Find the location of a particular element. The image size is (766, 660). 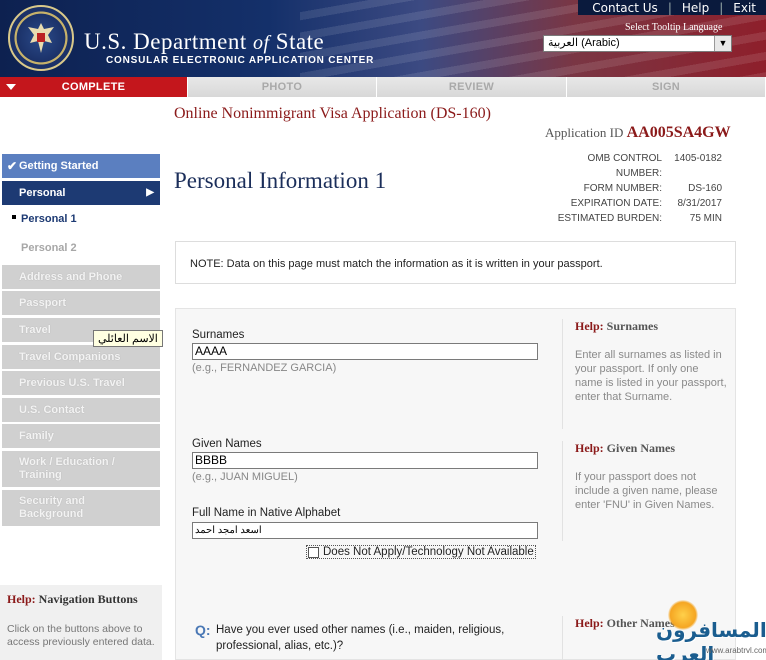

help-nav-heading: Help: Navigation Buttons is located at coordinates (81, 599).